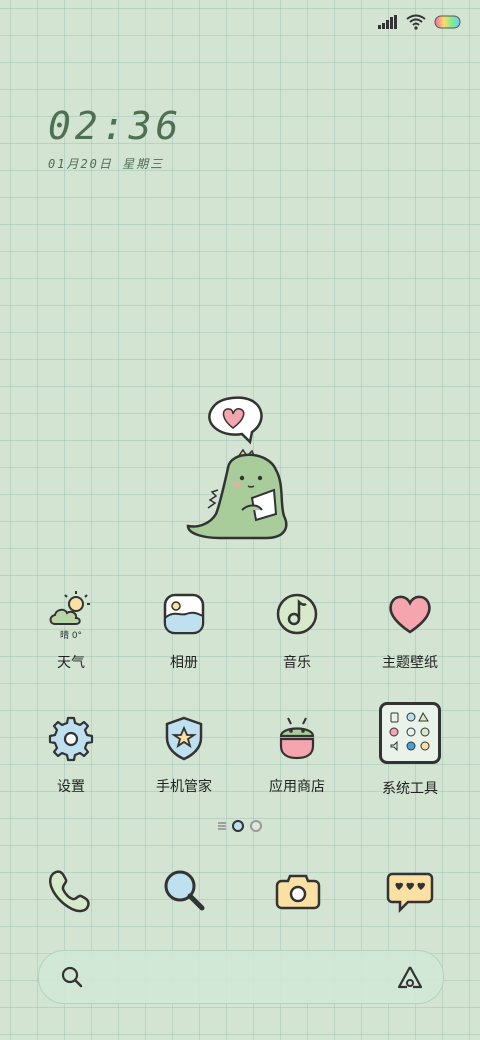  What do you see at coordinates (447, 22) in the screenshot?
I see `battery-icon` at bounding box center [447, 22].